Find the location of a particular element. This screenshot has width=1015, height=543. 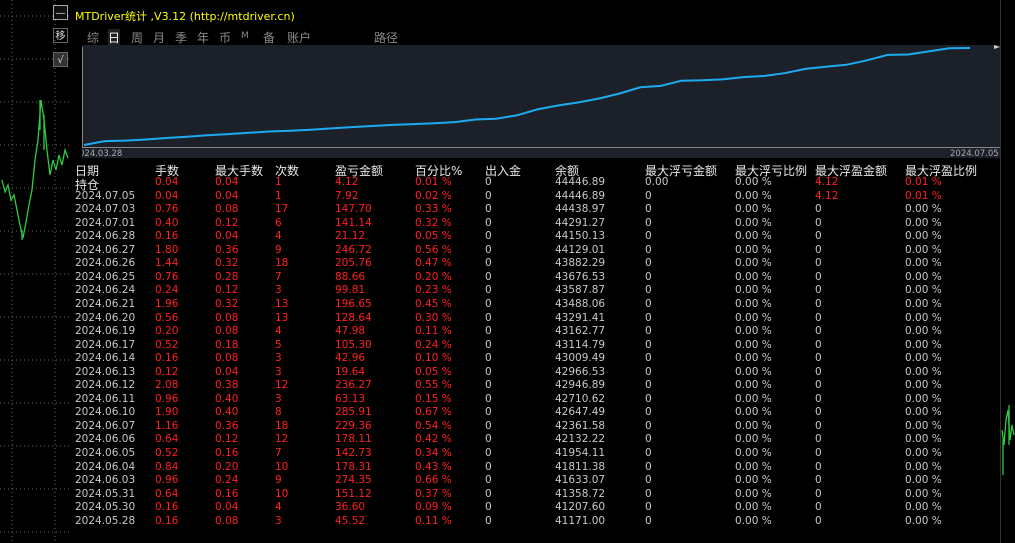

table-cell: 0.34 % is located at coordinates (433, 453).